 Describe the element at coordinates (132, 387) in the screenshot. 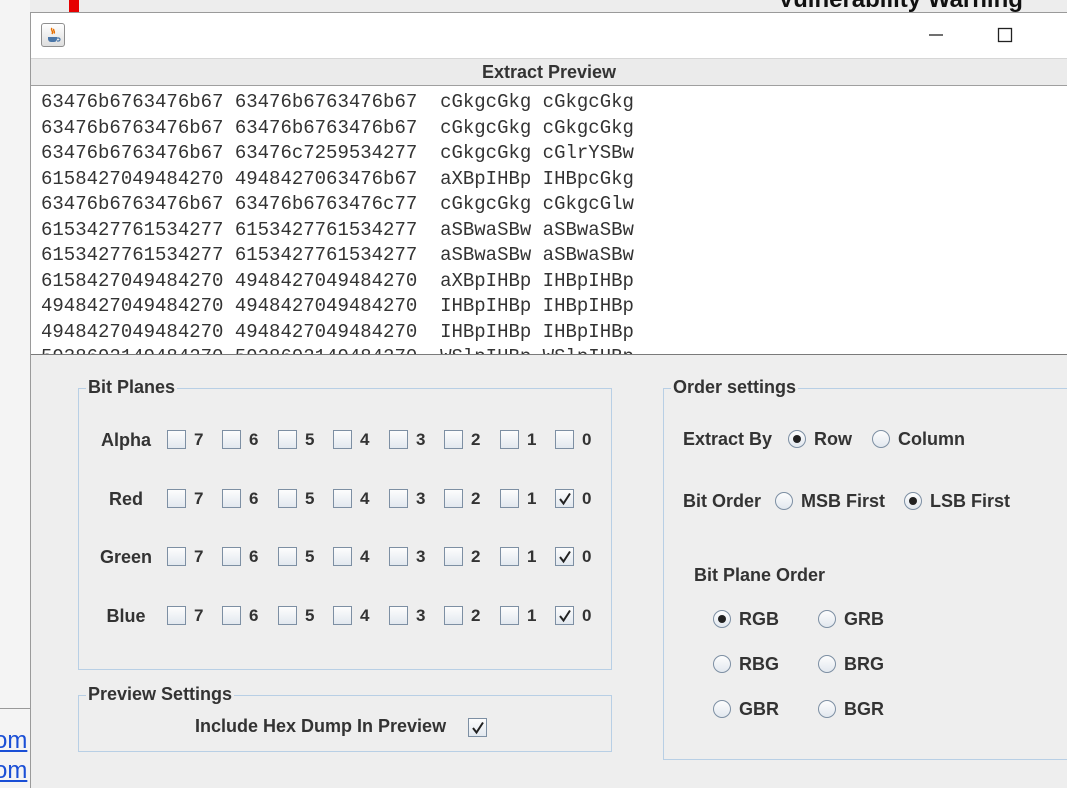

I see `bit-planes-title: Bit Planes` at that location.